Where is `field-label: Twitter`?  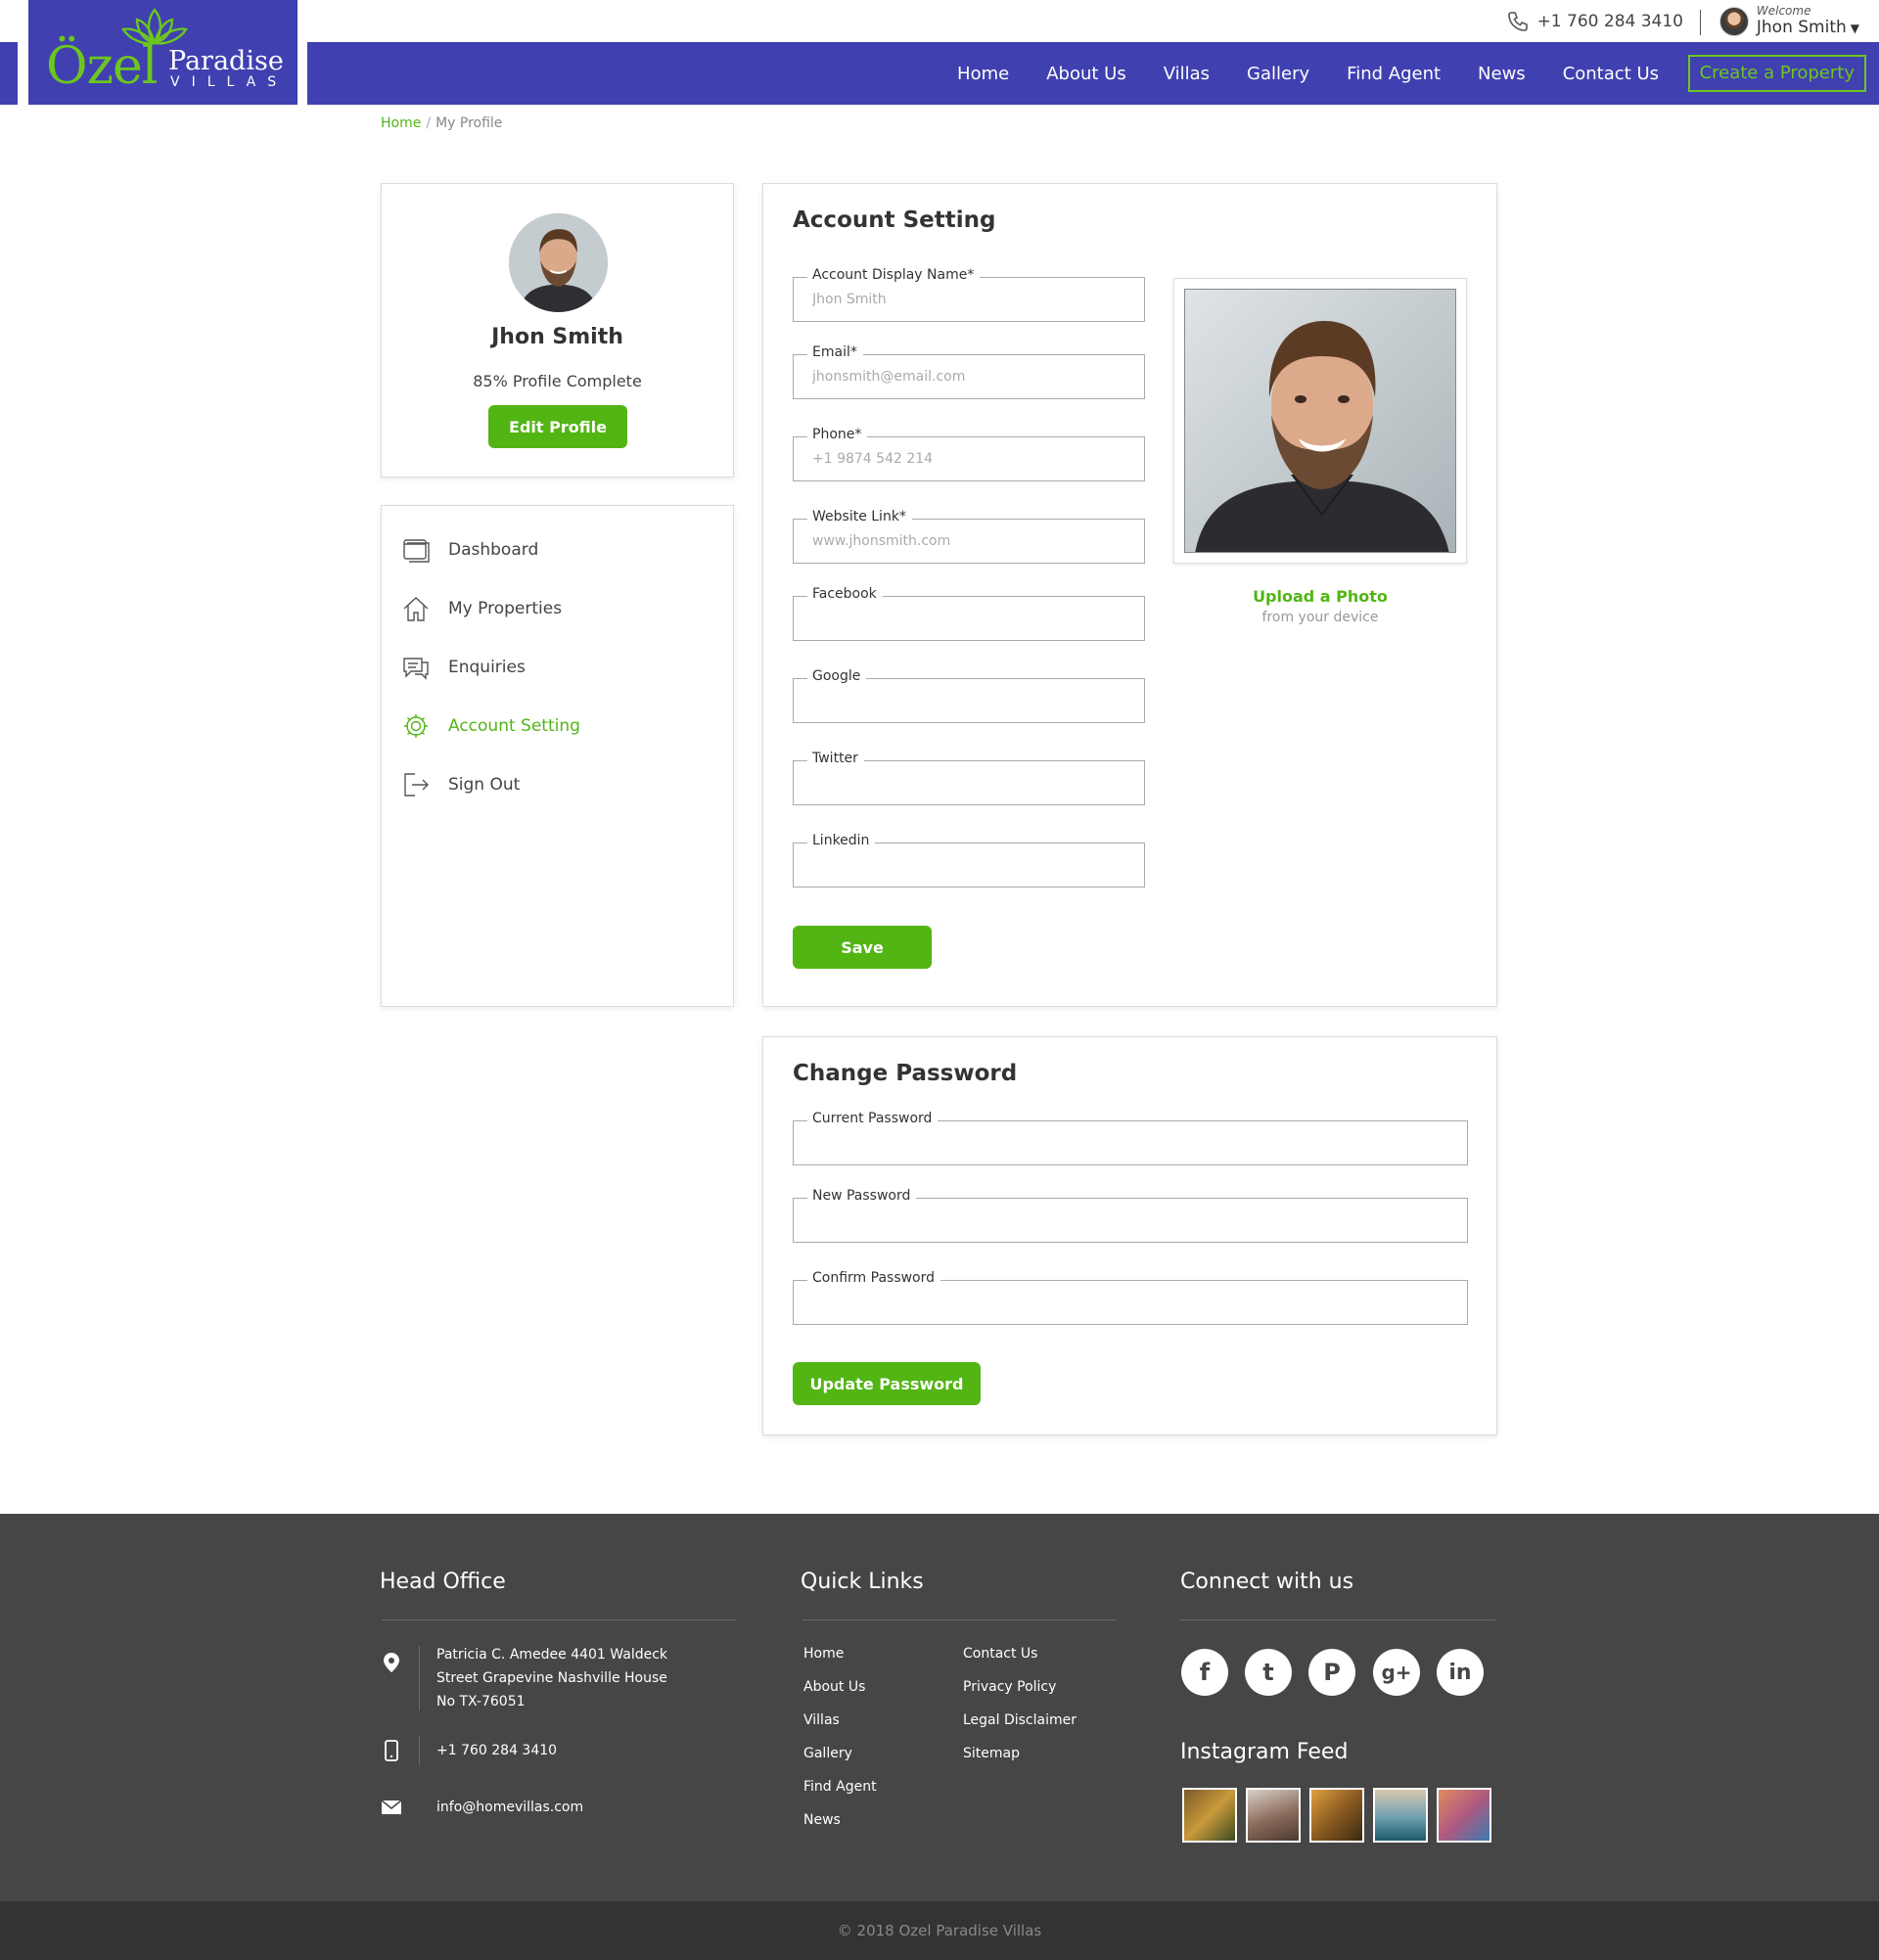 field-label: Twitter is located at coordinates (835, 758).